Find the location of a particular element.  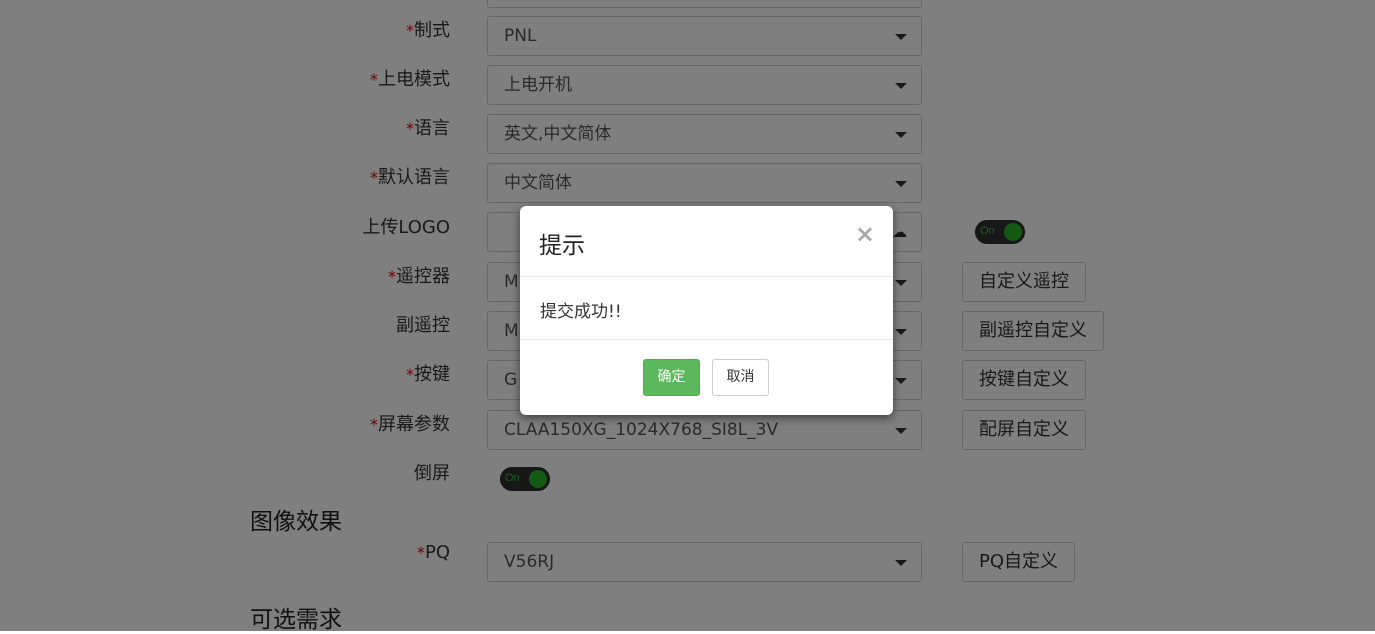

confirm-button: 确定 is located at coordinates (671, 377).